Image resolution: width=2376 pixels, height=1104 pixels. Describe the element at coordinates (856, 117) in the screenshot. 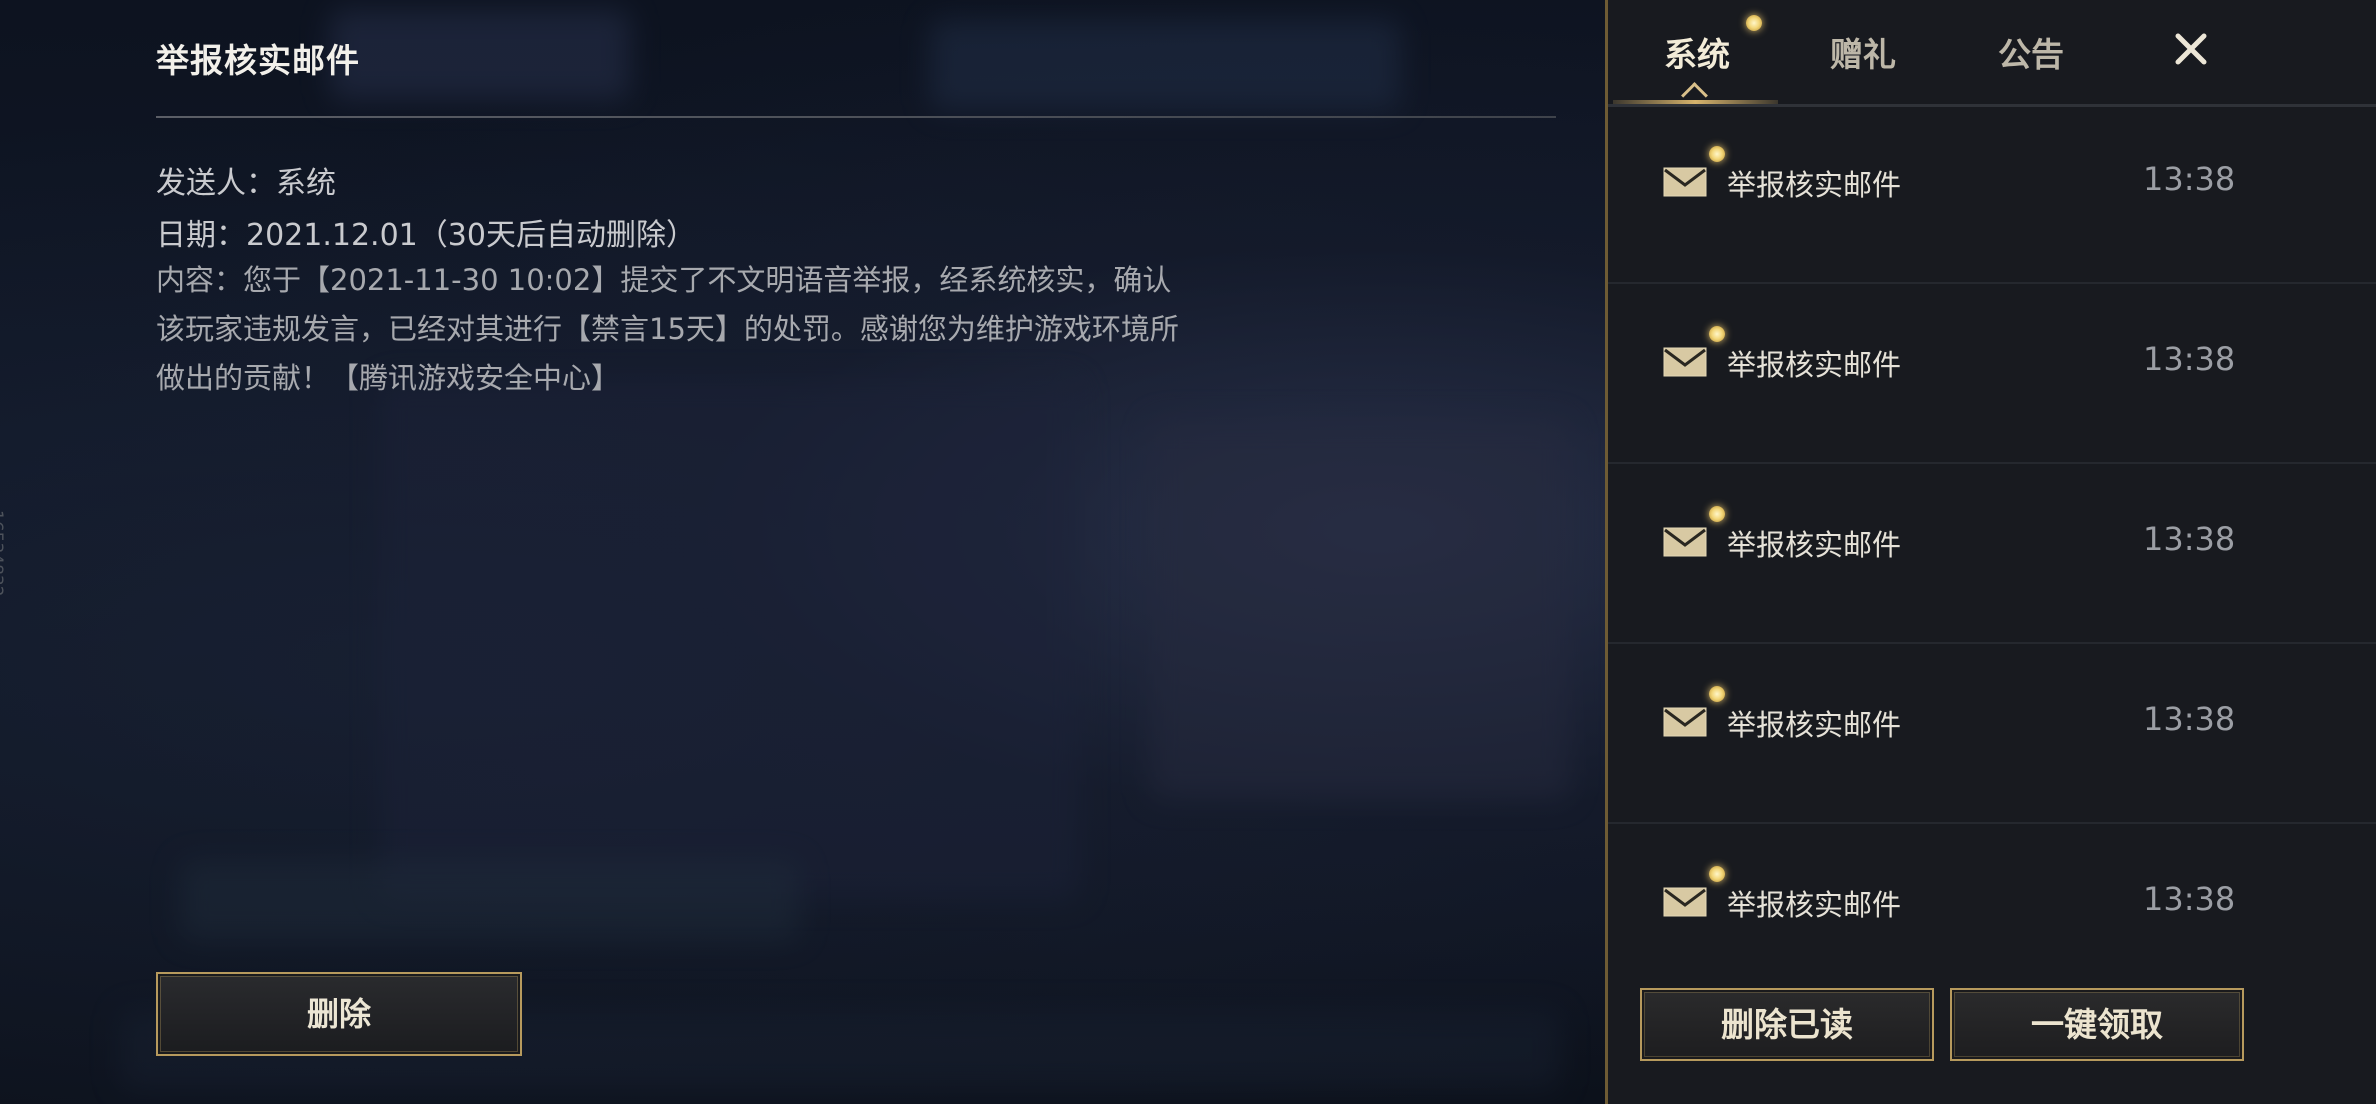

I see `divider` at that location.